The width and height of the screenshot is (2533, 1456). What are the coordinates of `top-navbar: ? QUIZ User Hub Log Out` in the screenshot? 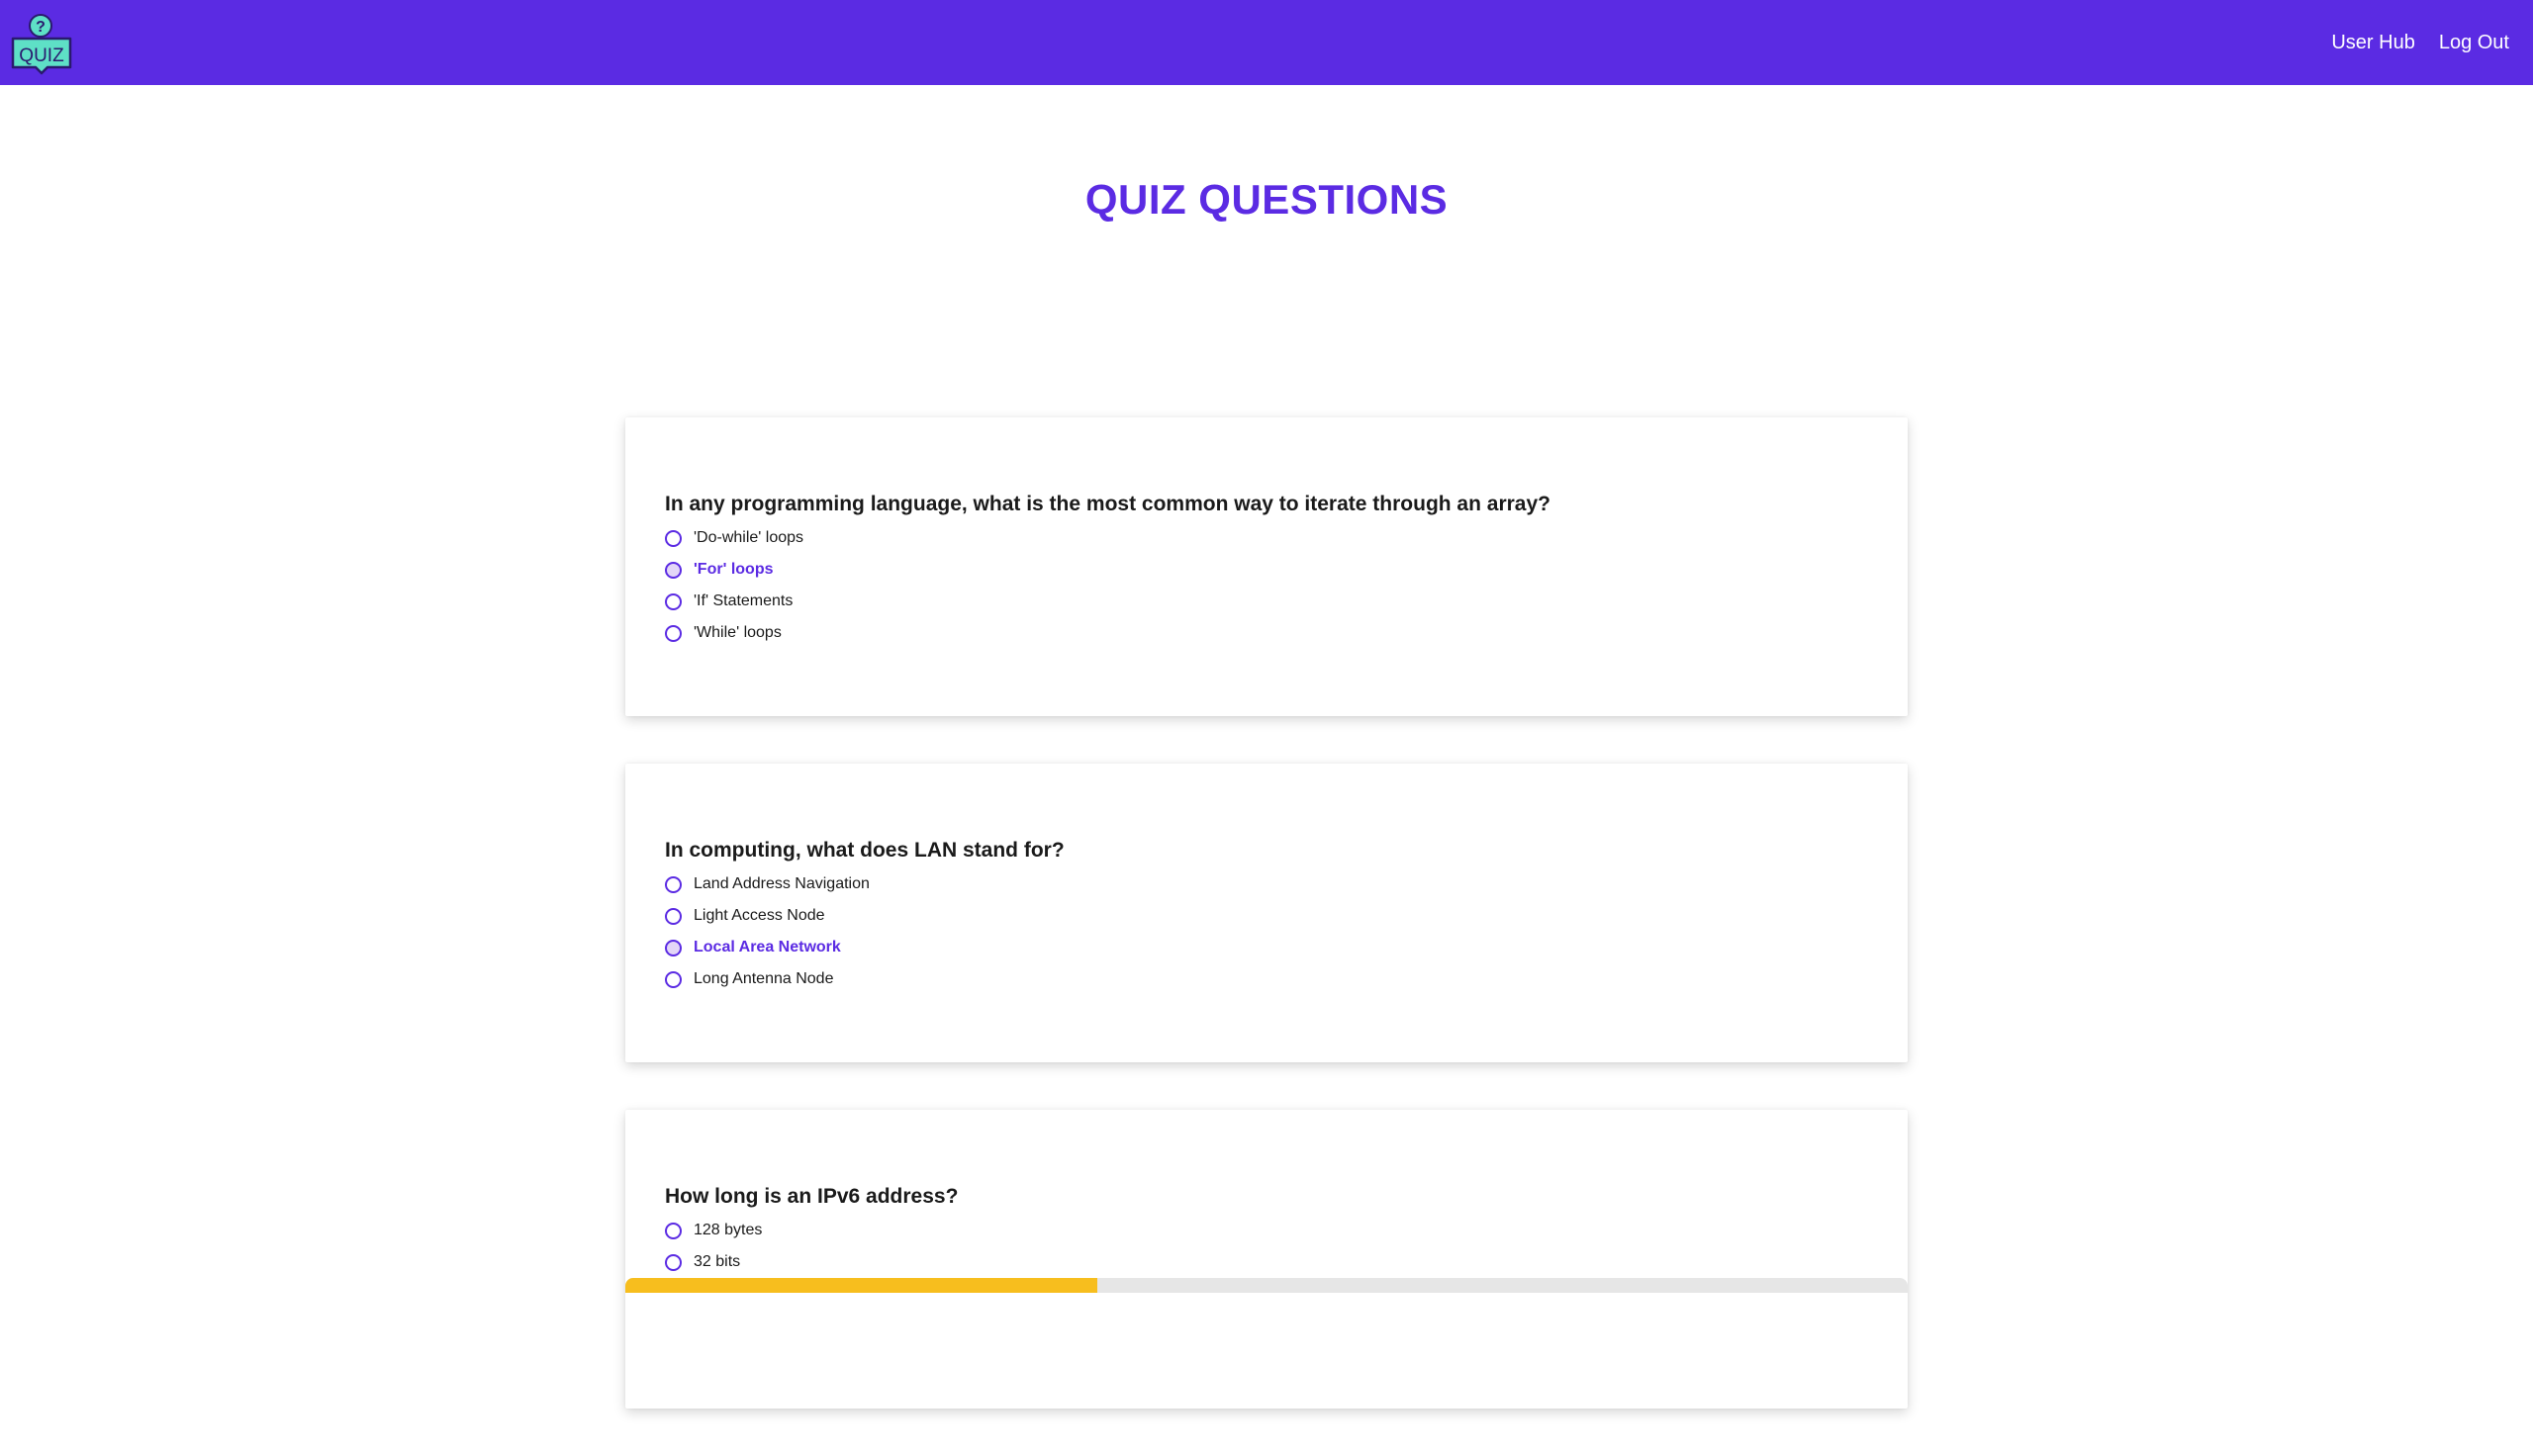 It's located at (1266, 42).